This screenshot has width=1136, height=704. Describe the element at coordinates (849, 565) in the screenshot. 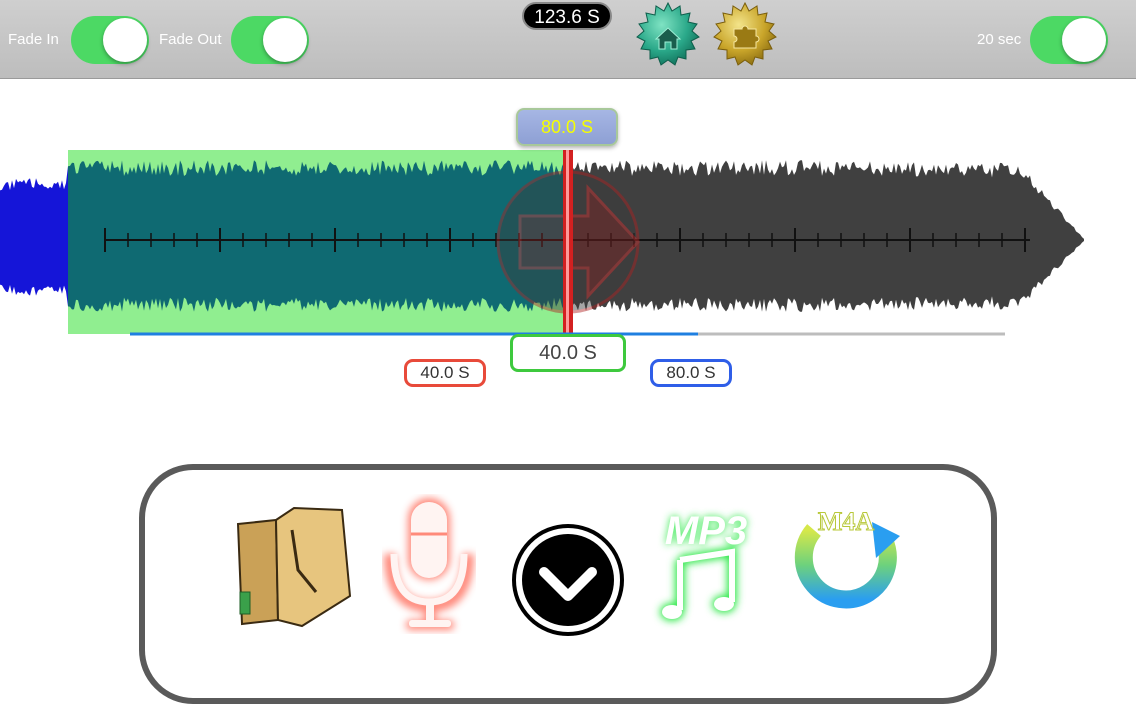

I see `m4a-convert-icon: M4A` at that location.